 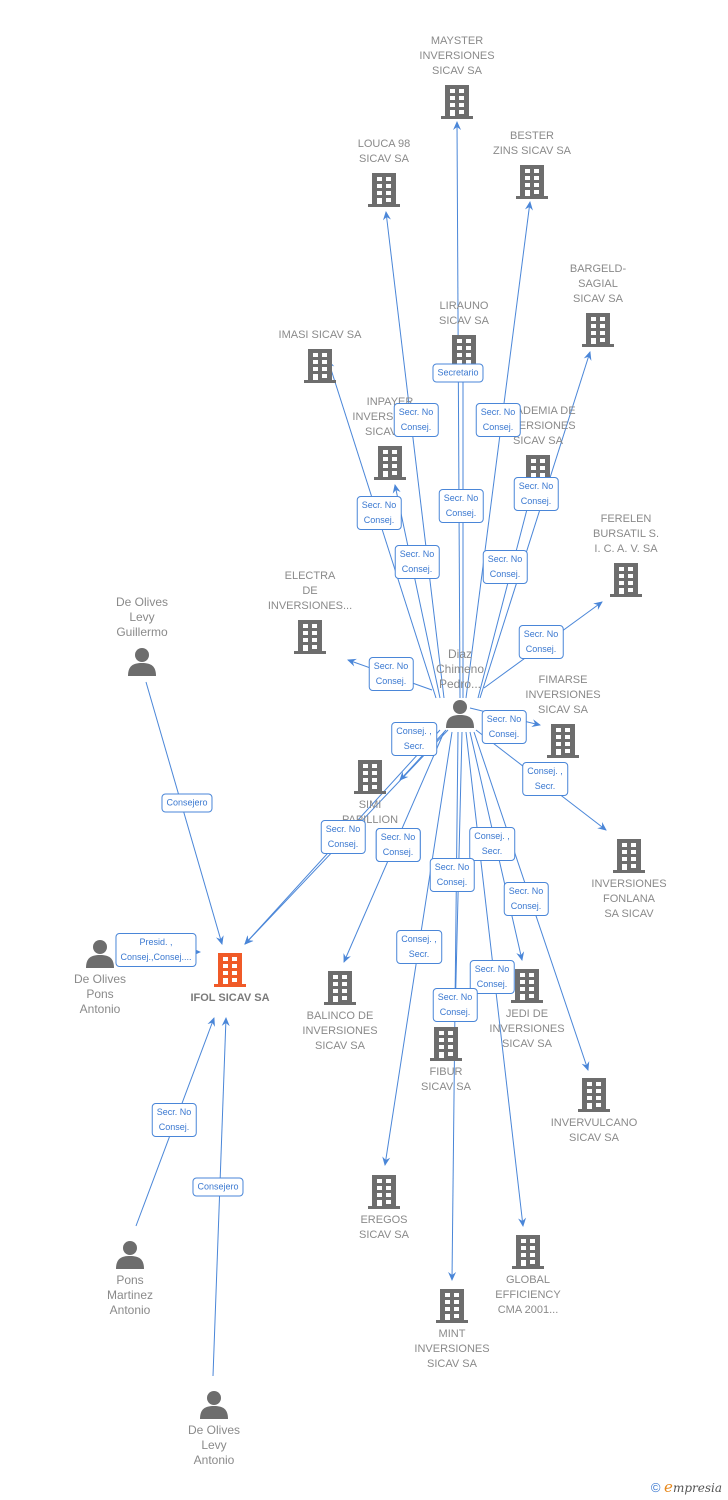 I want to click on edge-guillermo-to-ifol, so click(x=184, y=813).